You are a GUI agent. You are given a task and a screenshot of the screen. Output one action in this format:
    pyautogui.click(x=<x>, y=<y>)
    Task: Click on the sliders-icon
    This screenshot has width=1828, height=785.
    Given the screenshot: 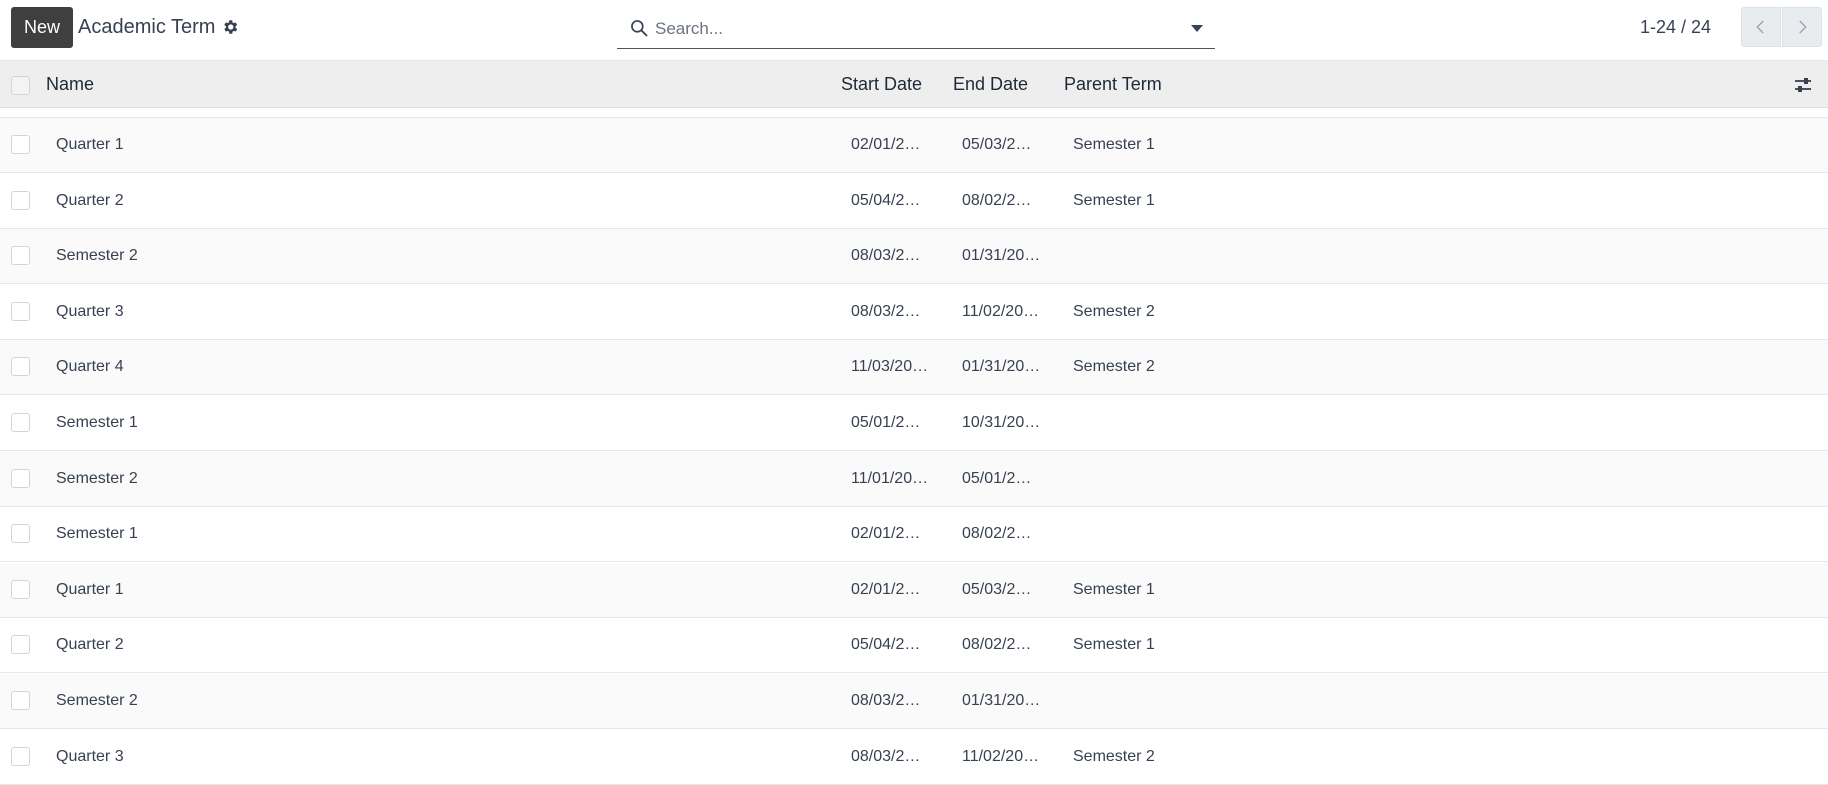 What is the action you would take?
    pyautogui.click(x=1803, y=85)
    